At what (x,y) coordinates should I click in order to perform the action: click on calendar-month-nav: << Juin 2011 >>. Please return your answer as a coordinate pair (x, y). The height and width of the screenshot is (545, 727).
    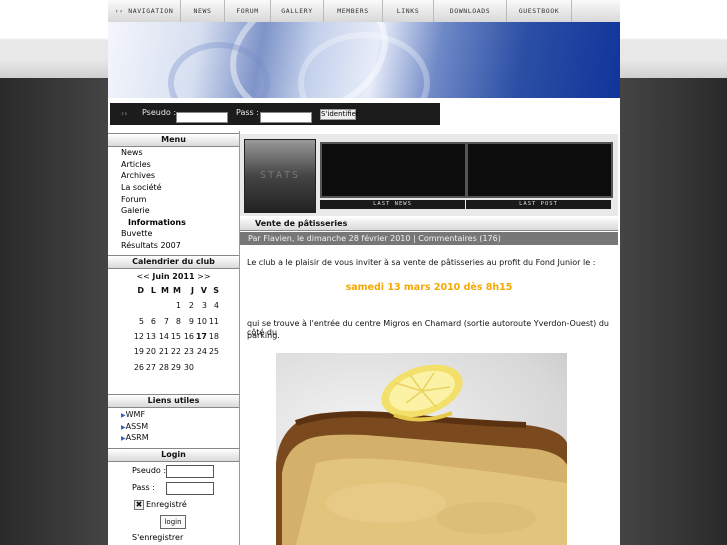
    Looking at the image, I should click on (173, 278).